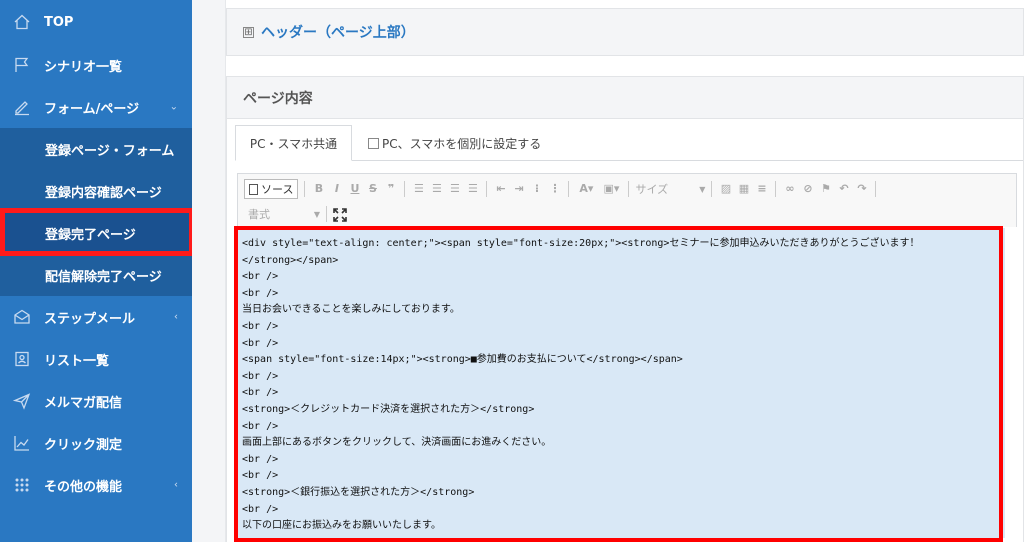  I want to click on background-color-icon: ▣▾, so click(611, 189).